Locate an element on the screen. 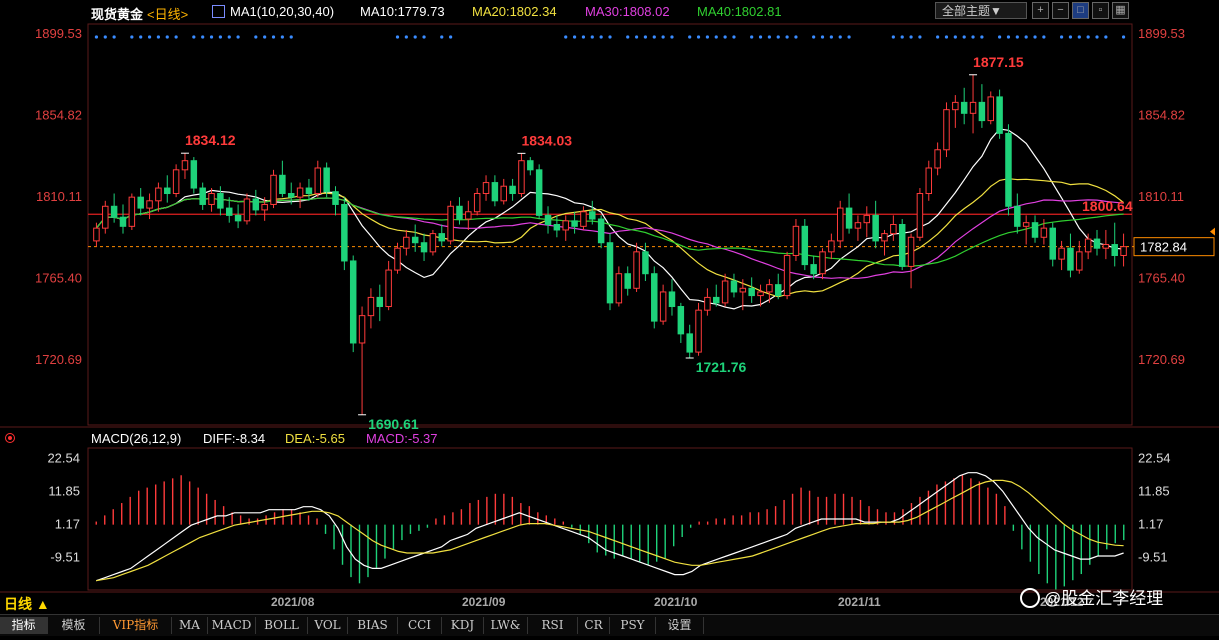 Image resolution: width=1219 pixels, height=640 pixels. extreme-label: 1834.12 is located at coordinates (210, 140).